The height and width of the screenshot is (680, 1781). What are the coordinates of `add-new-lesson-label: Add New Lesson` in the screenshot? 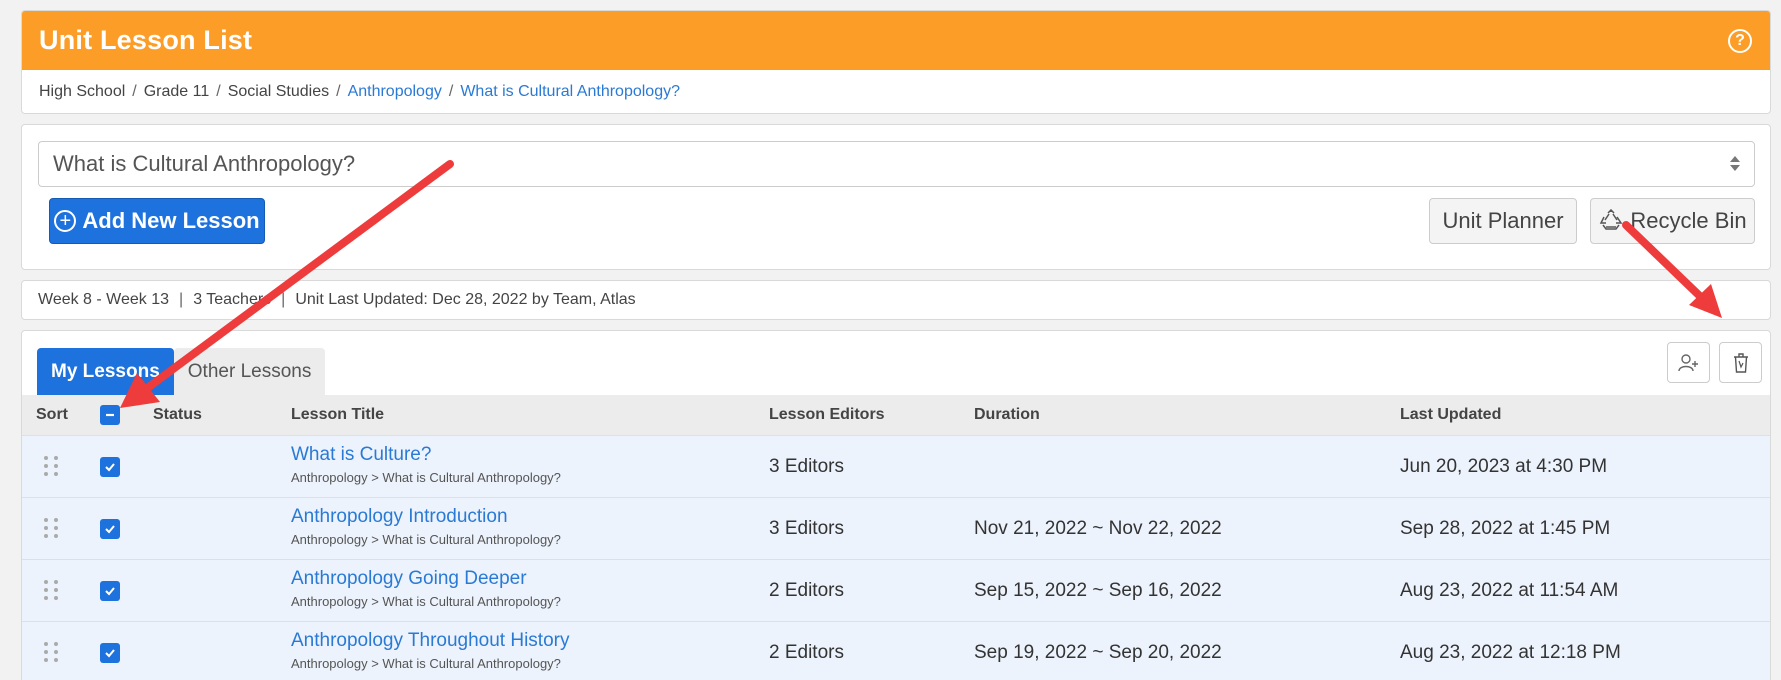 It's located at (171, 220).